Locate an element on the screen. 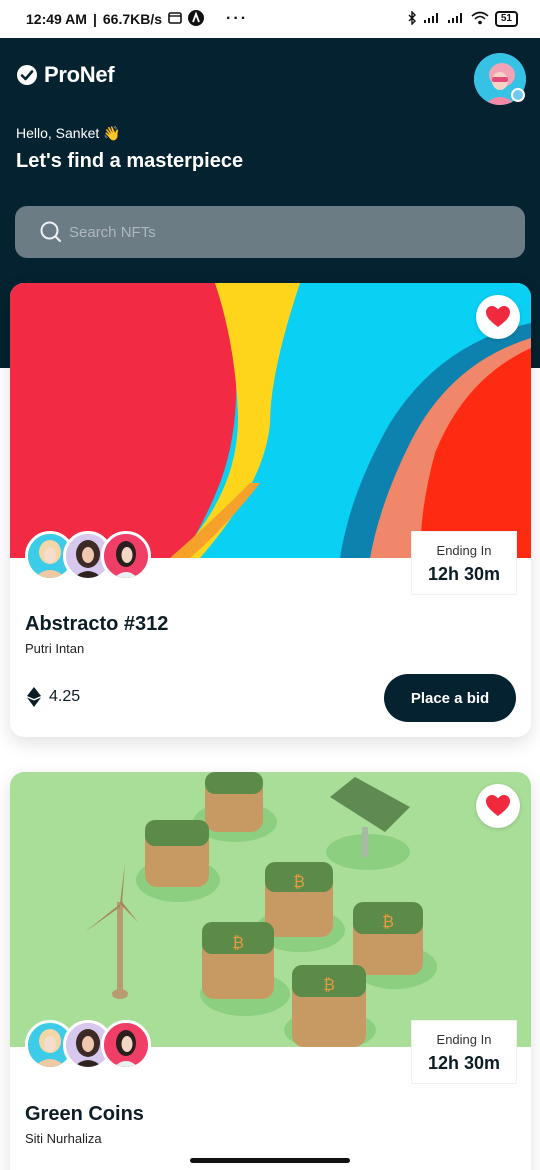  greeting-text: Hello, Sanket 👋 is located at coordinates (68, 133).